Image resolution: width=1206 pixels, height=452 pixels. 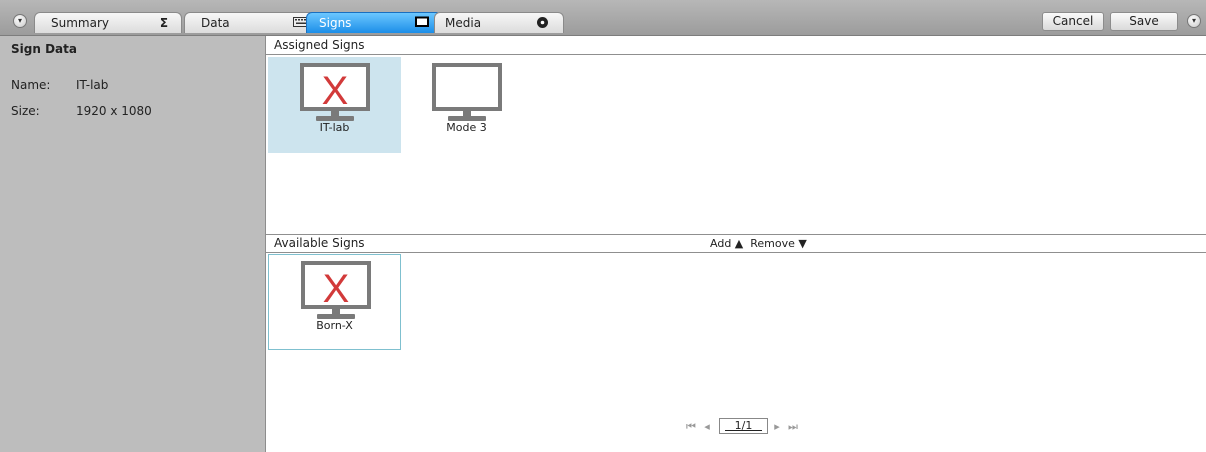 I want to click on underline, so click(x=743, y=430).